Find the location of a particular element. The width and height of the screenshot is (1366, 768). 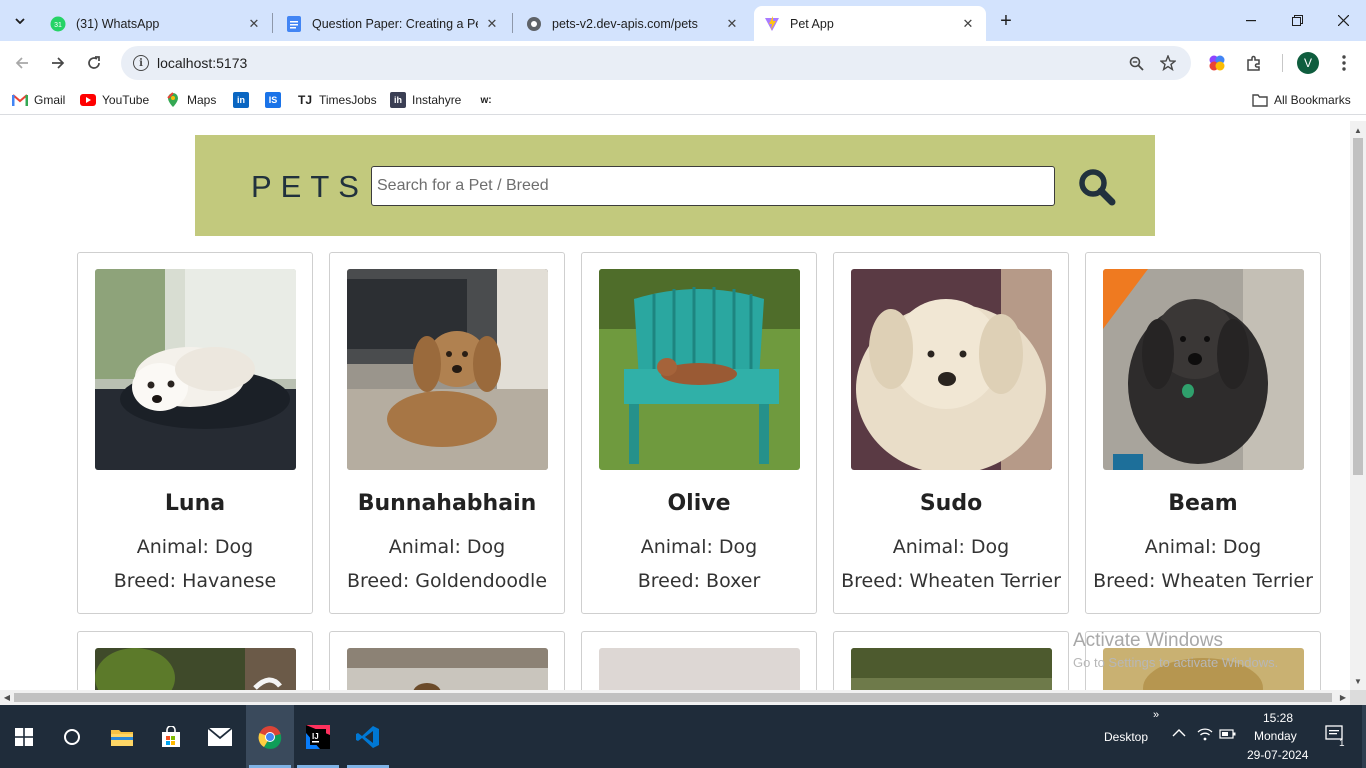

cortana-button is located at coordinates (72, 736).